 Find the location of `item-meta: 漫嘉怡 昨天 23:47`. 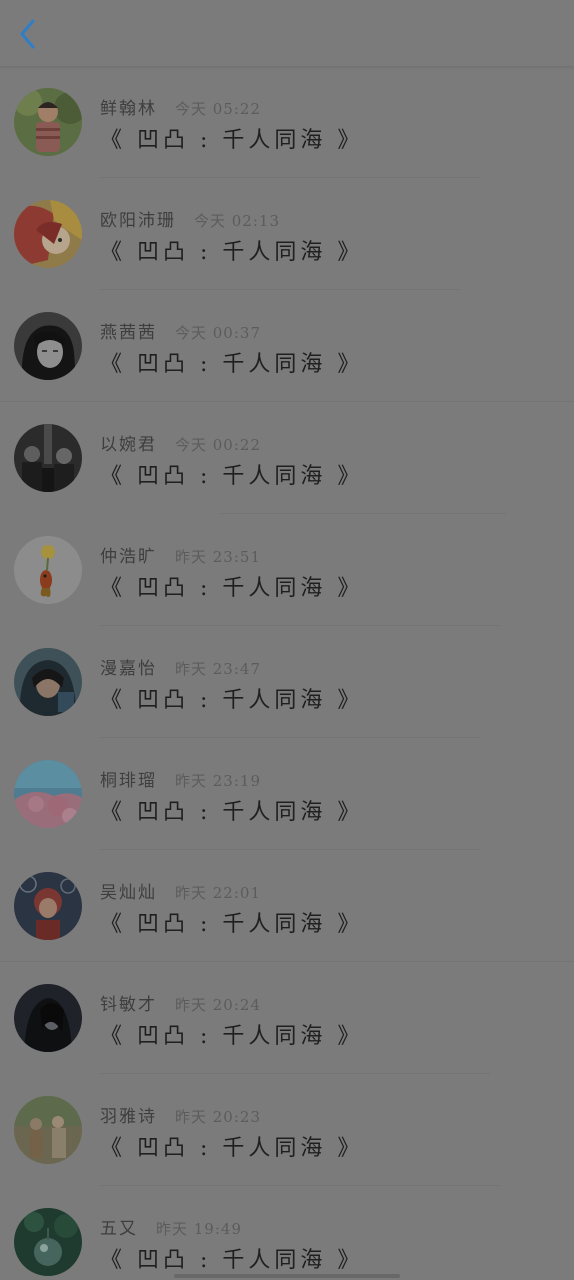

item-meta: 漫嘉怡 昨天 23:47 is located at coordinates (180, 666).